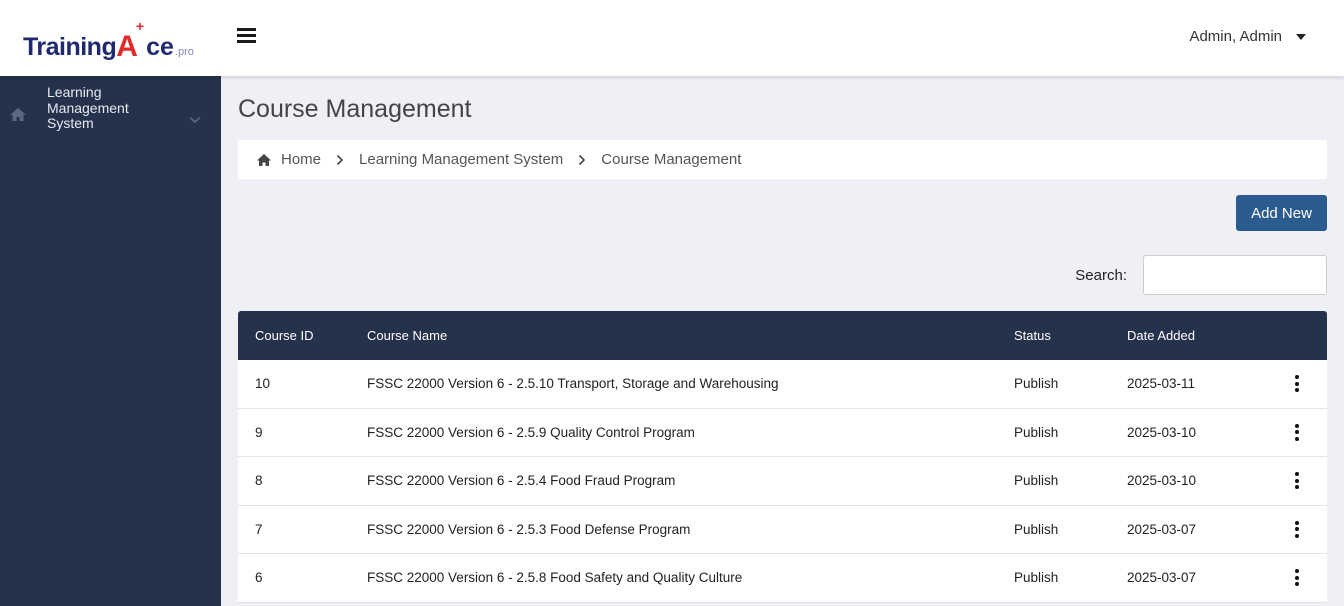 This screenshot has height=606, width=1344. Describe the element at coordinates (301, 159) in the screenshot. I see `breadcrumb-home: Home` at that location.